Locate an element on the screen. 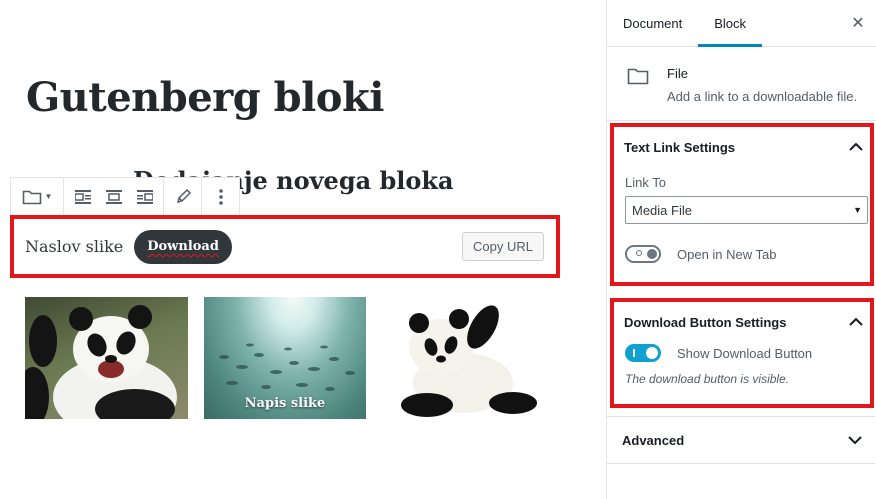  block-toolbar: ▼ is located at coordinates (125, 196).